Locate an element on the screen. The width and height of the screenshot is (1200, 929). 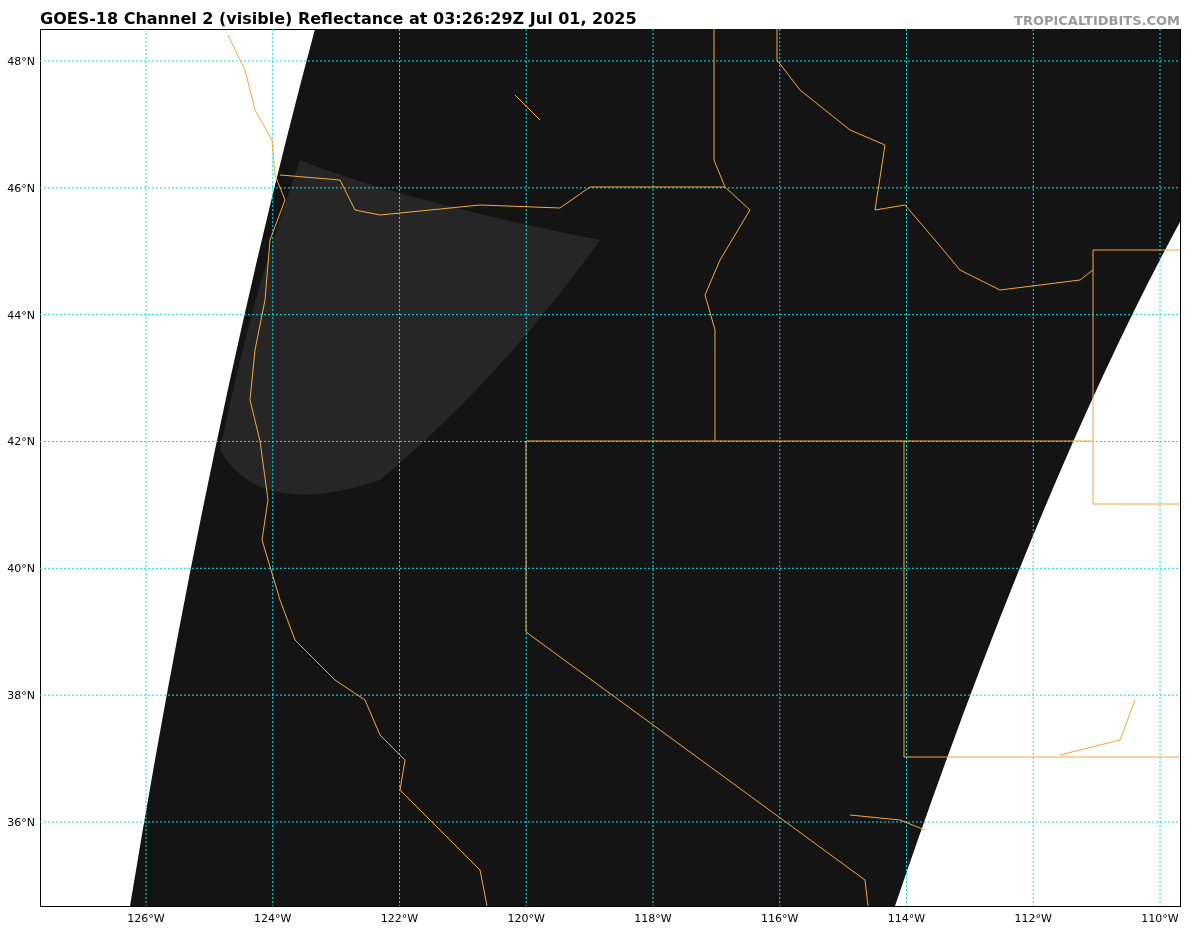
longitude-label: 114°W is located at coordinates (906, 918).